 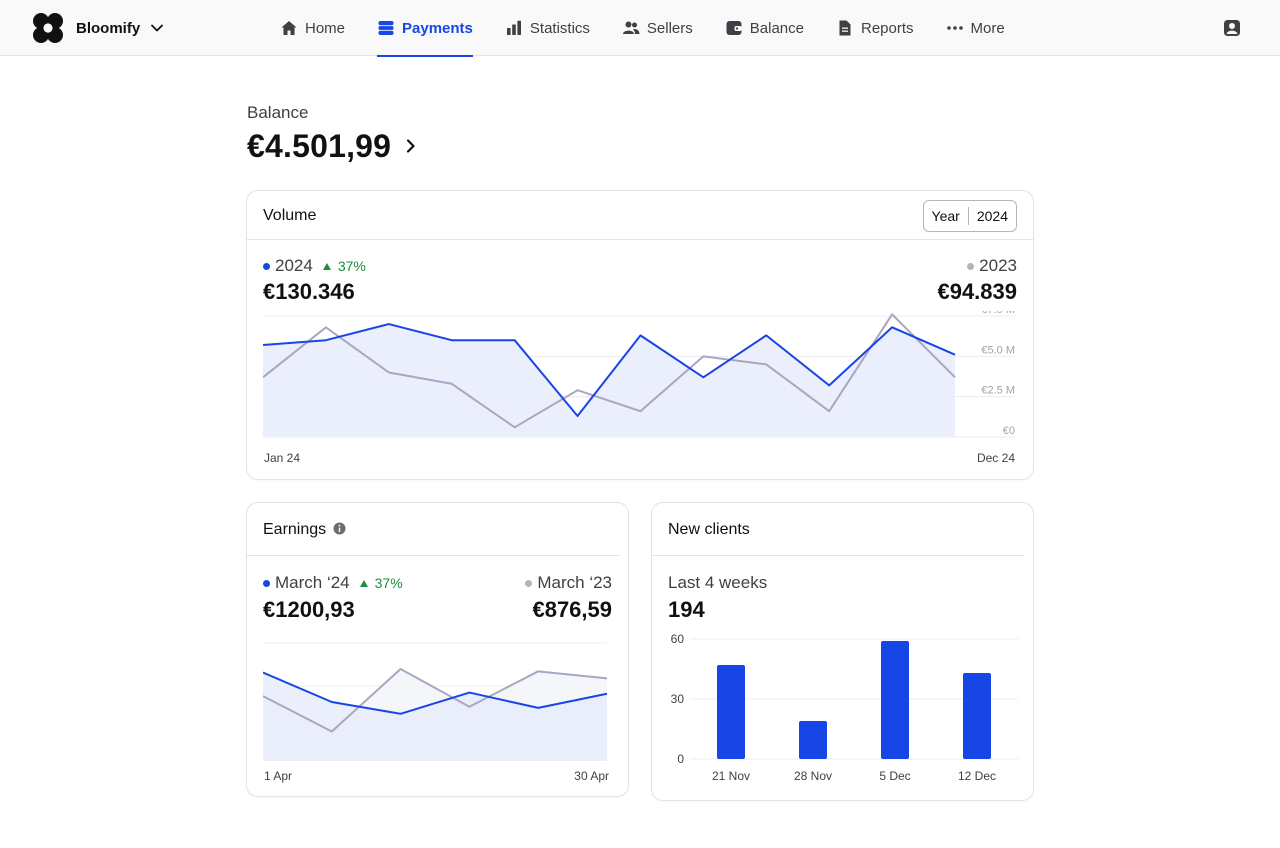 I want to click on report-icon, so click(x=845, y=28).